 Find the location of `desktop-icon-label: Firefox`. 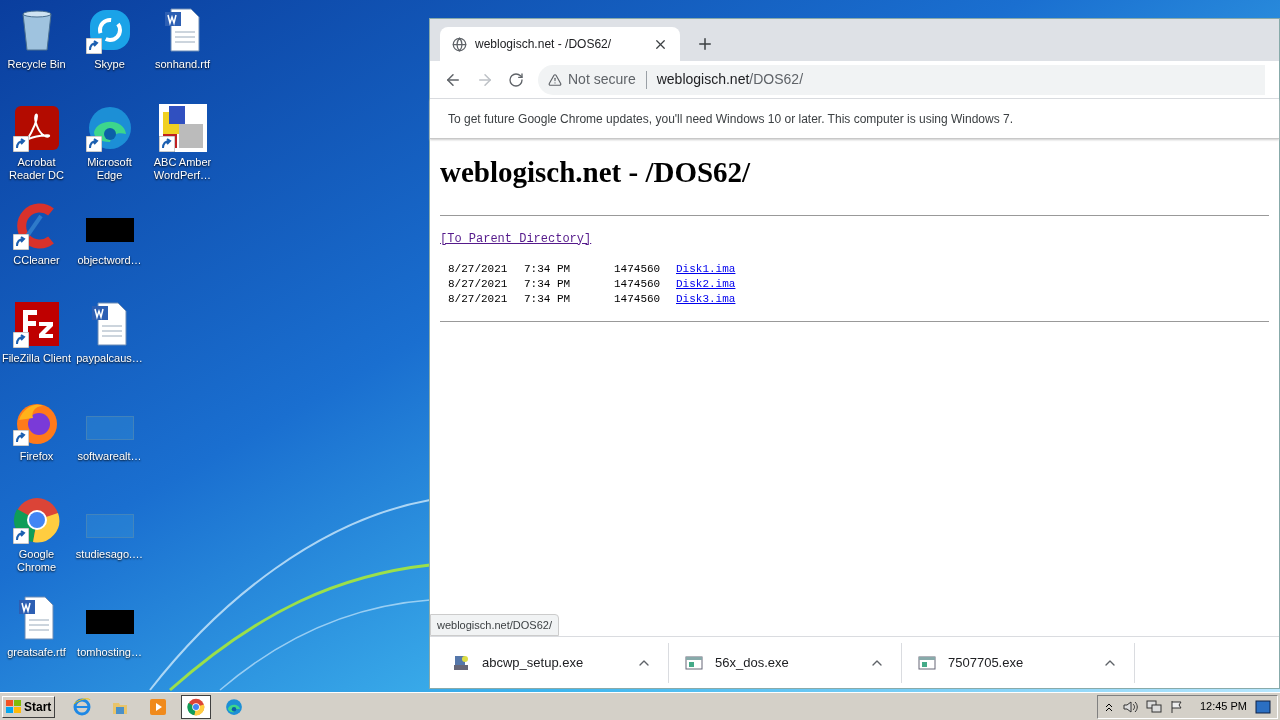

desktop-icon-label: Firefox is located at coordinates (36, 456).